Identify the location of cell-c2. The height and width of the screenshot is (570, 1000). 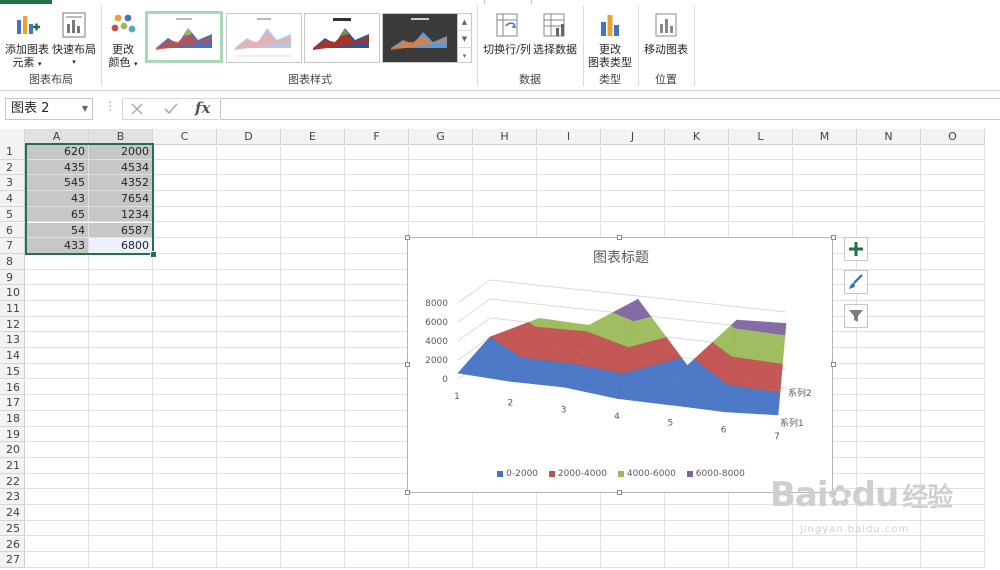
(185, 167).